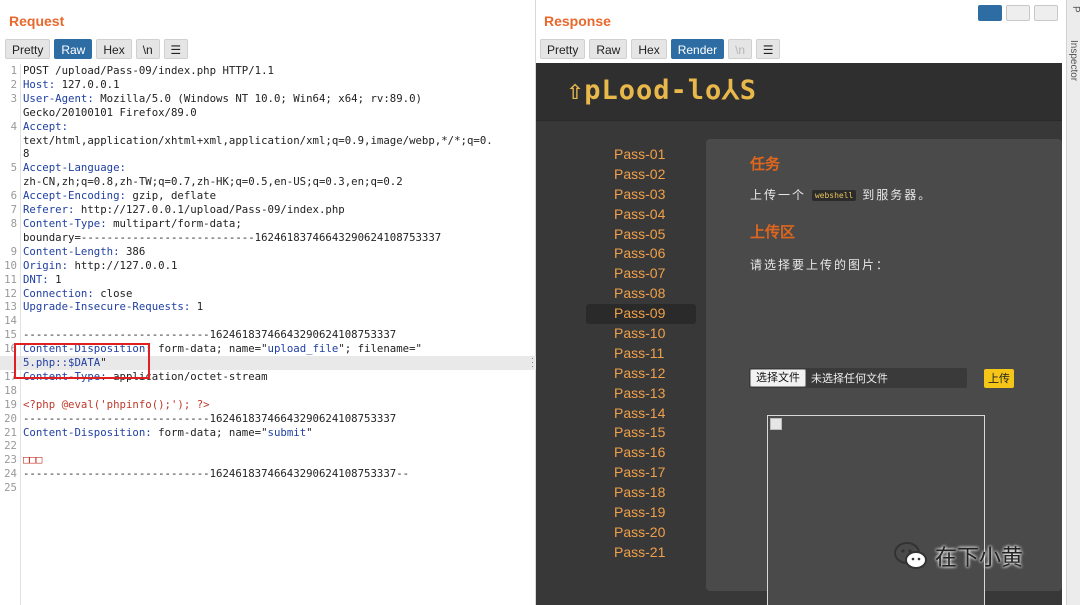 This screenshot has height=605, width=1080. What do you see at coordinates (897, 195) in the screenshot?
I see `task-suffix: 到服务器。` at bounding box center [897, 195].